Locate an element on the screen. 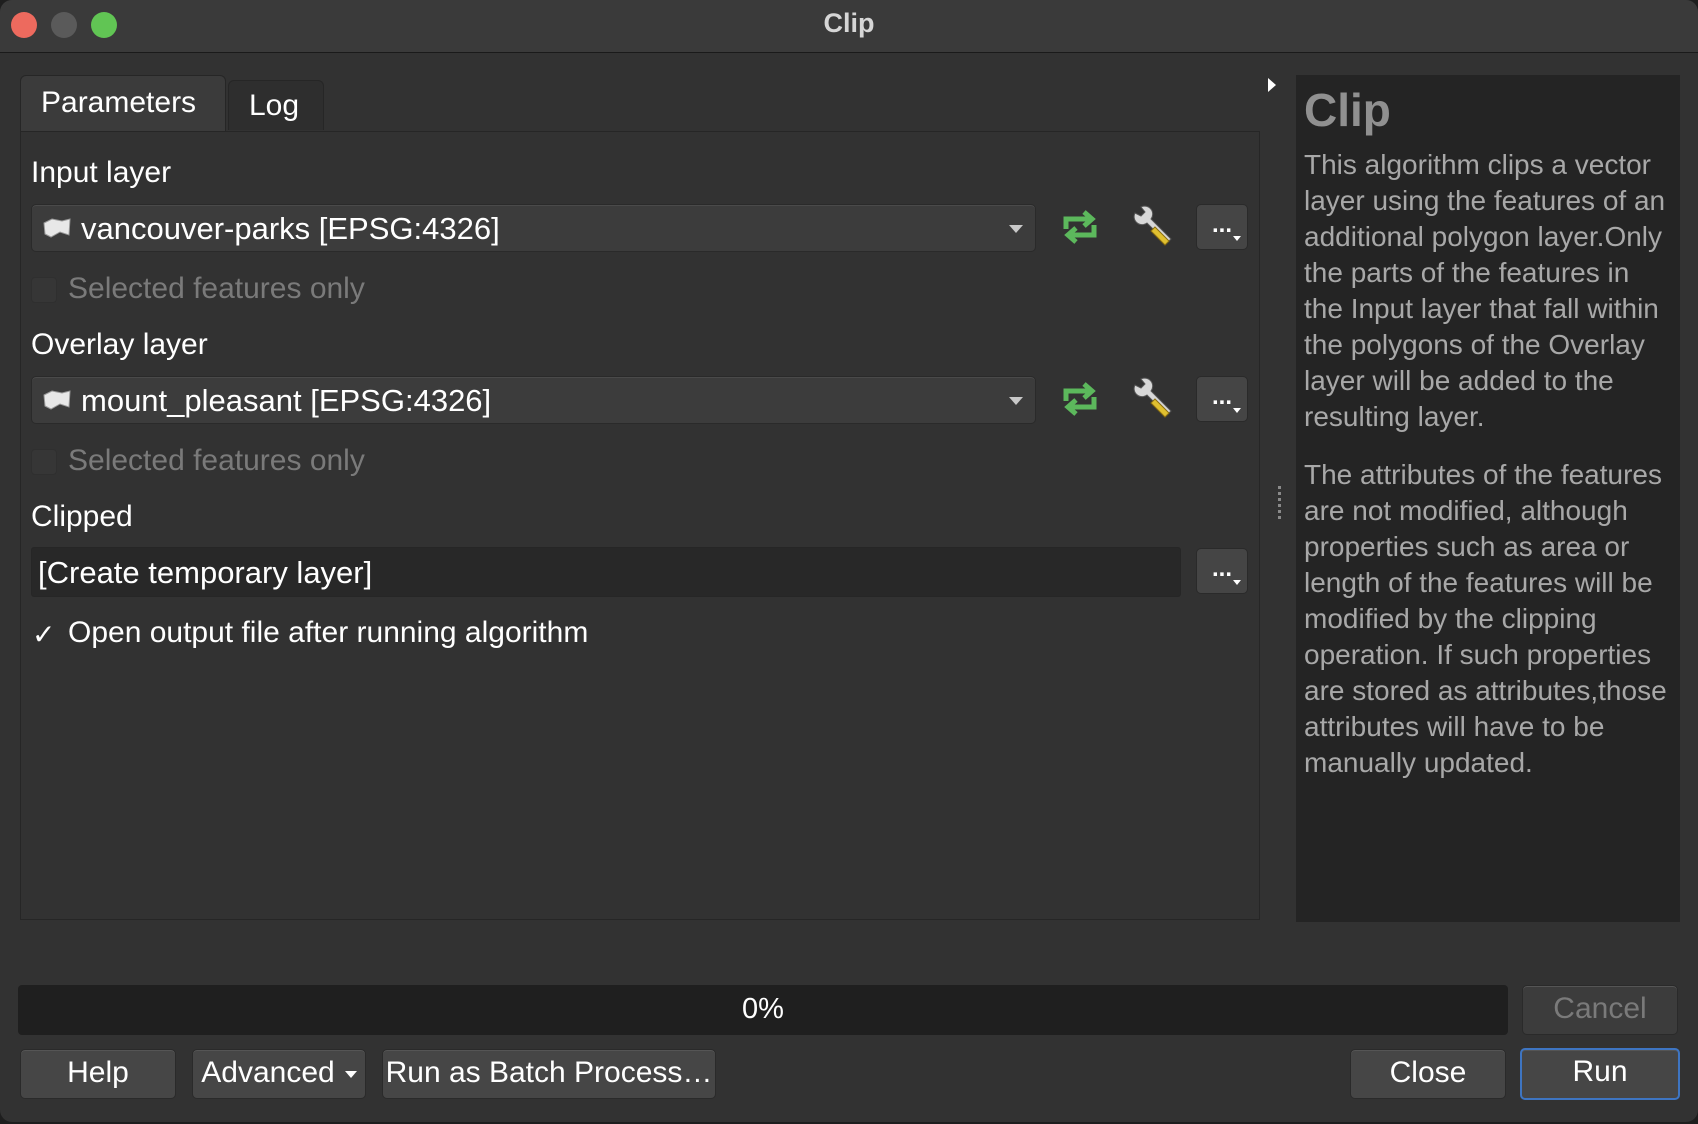  open-output-checkbox: ✓ is located at coordinates (43, 634).